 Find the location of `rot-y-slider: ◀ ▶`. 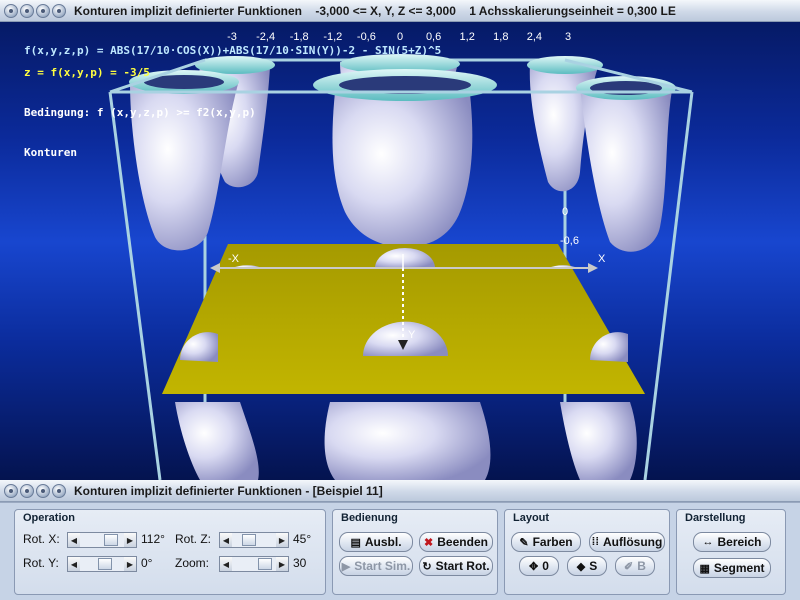

rot-y-slider: ◀ ▶ is located at coordinates (102, 564).